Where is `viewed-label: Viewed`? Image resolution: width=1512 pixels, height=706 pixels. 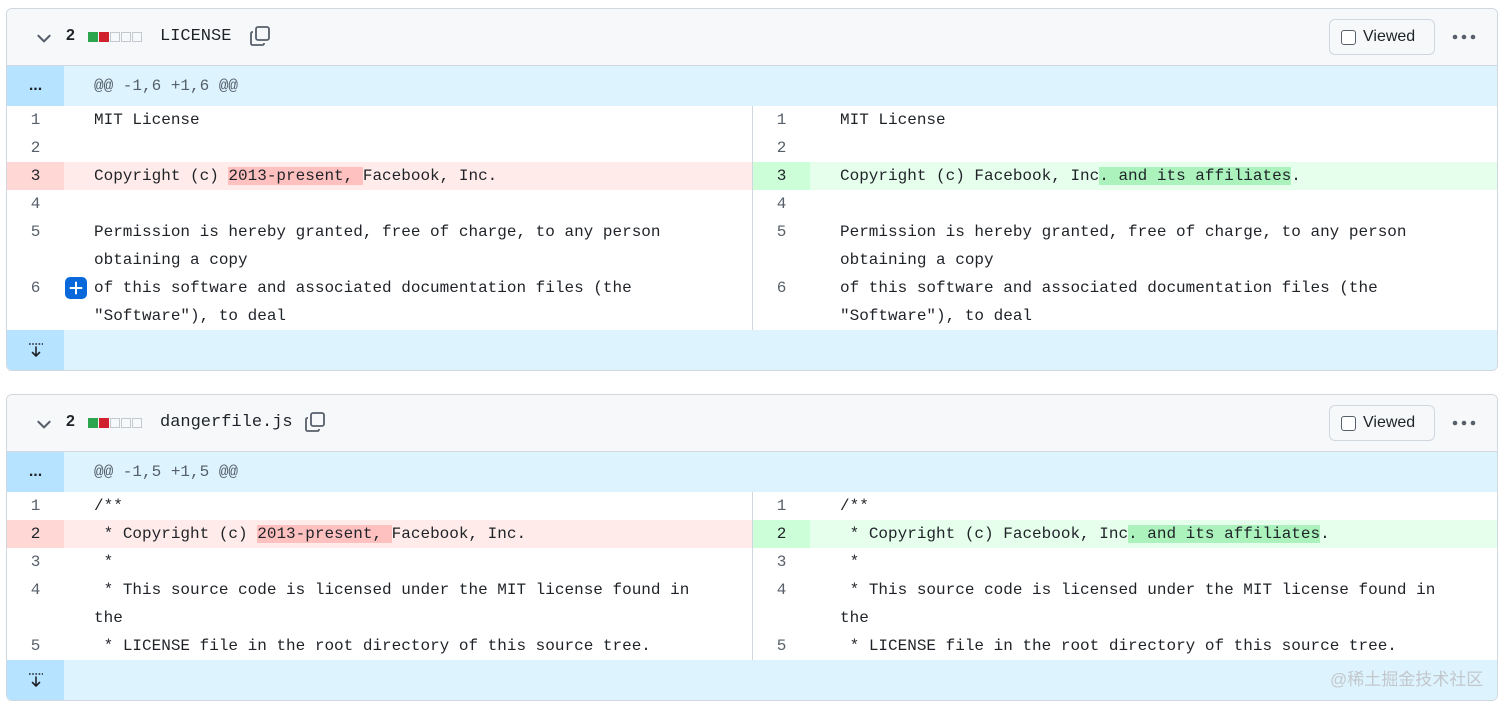
viewed-label: Viewed is located at coordinates (1389, 36).